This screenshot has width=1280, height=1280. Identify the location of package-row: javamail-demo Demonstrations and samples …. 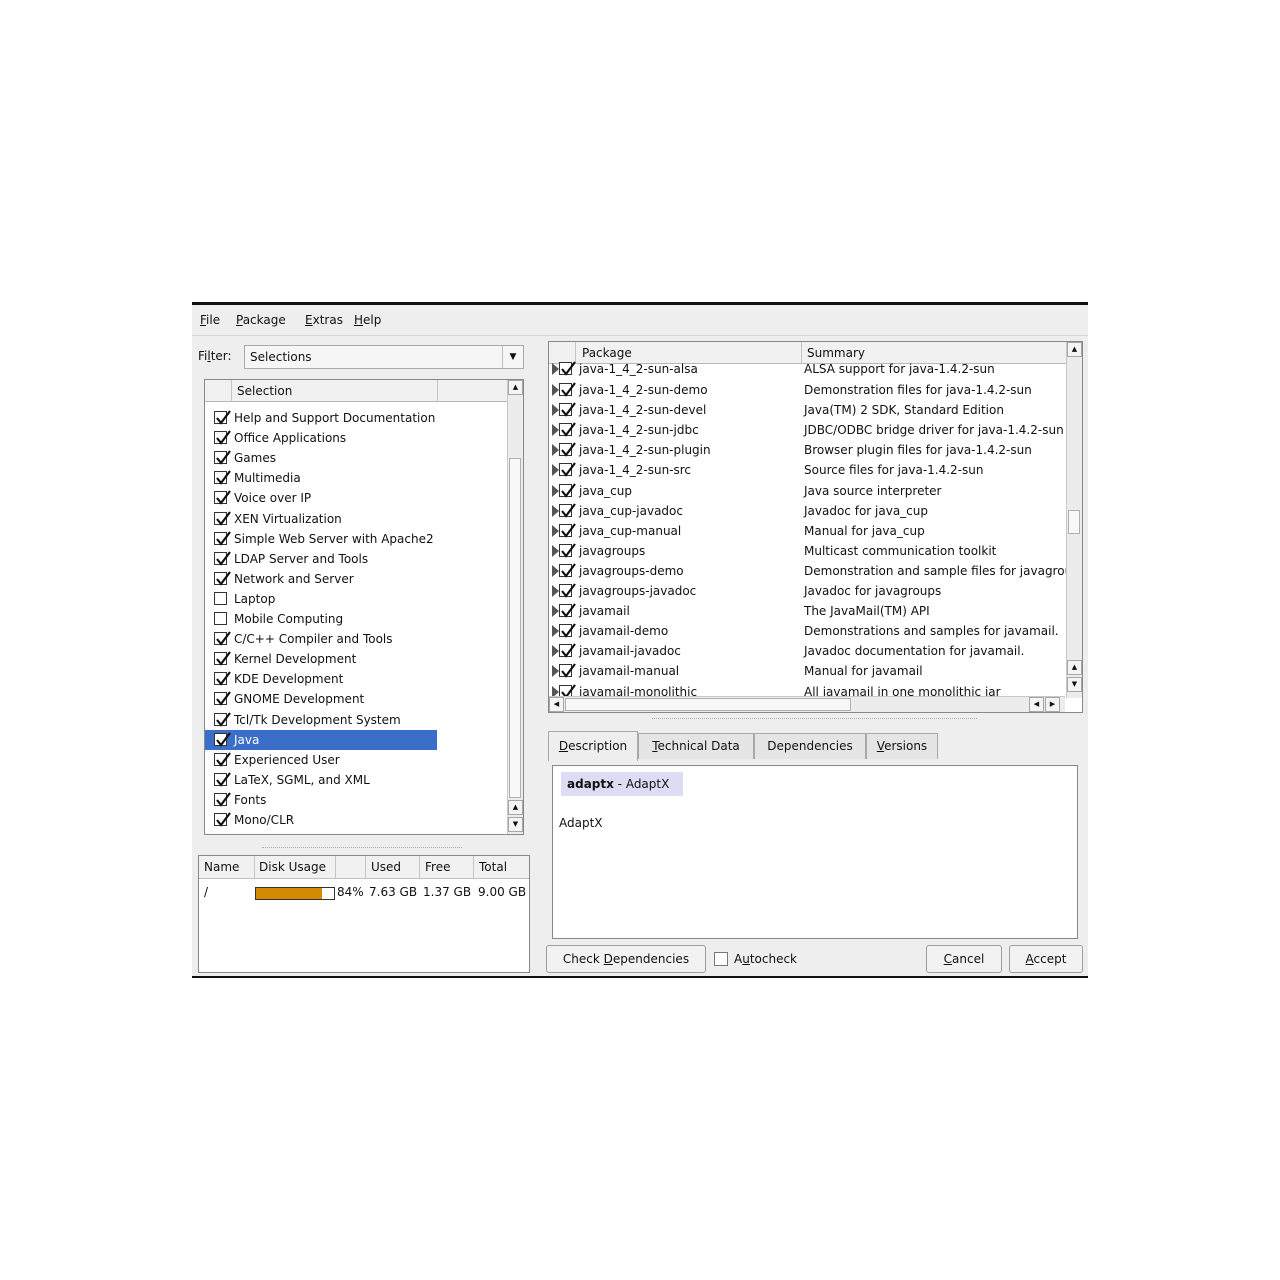
(807, 631).